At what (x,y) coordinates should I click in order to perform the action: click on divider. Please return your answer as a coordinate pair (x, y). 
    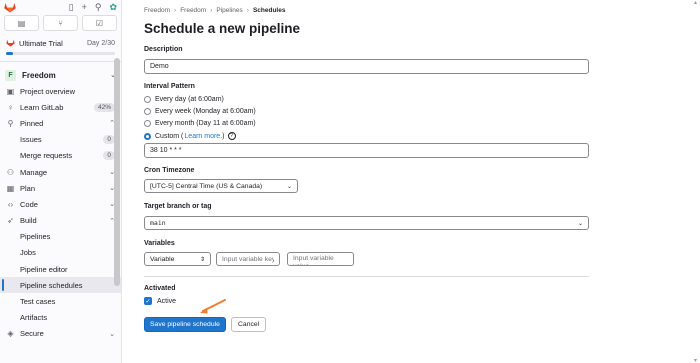
    Looking at the image, I should click on (60, 61).